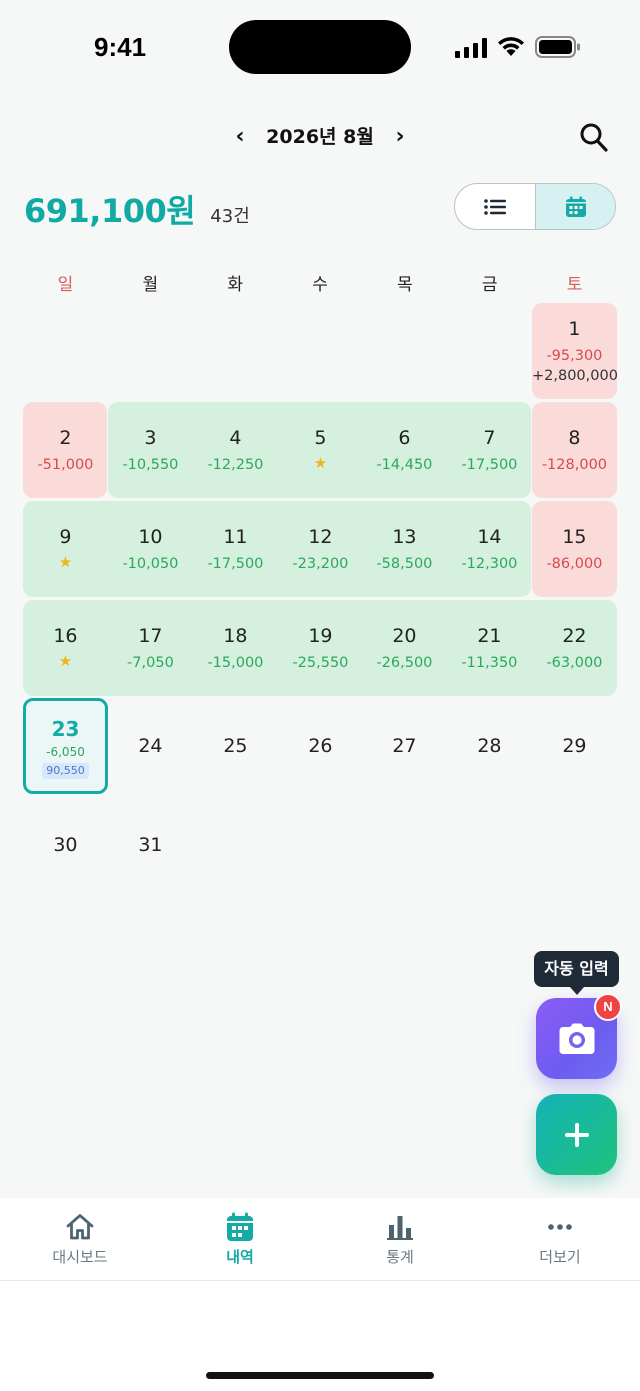  What do you see at coordinates (65, 450) in the screenshot?
I see `calendar-day: 2 -51,000` at bounding box center [65, 450].